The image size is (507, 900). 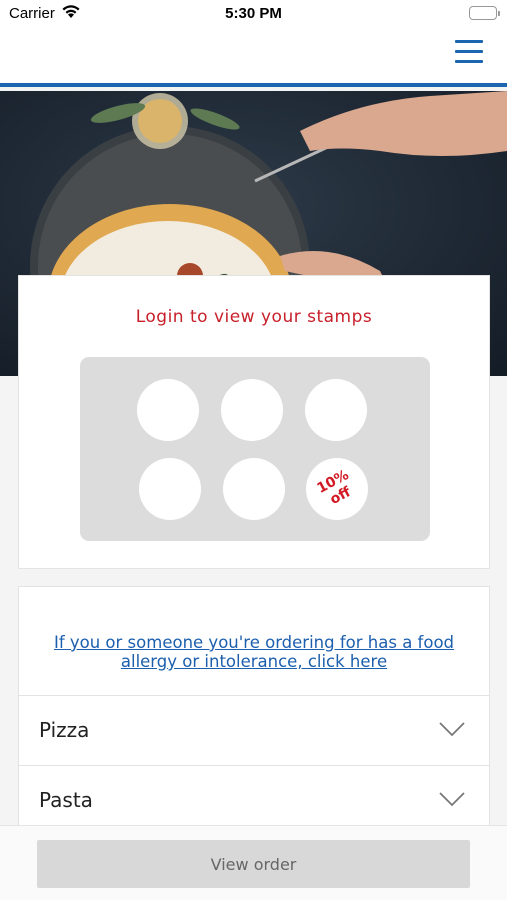 I want to click on footer-bar: View order, so click(x=253, y=862).